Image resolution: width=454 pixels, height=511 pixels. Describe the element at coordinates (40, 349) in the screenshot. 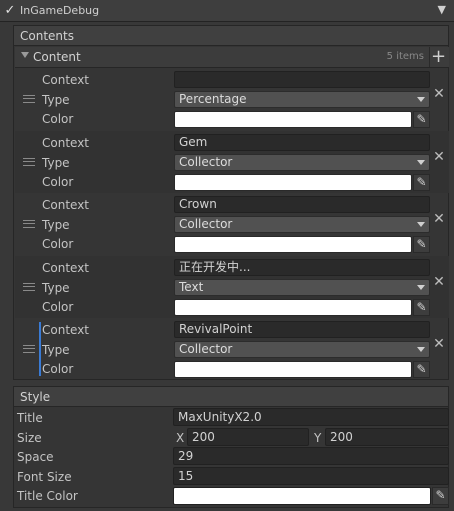

I see `selection-indicator` at that location.